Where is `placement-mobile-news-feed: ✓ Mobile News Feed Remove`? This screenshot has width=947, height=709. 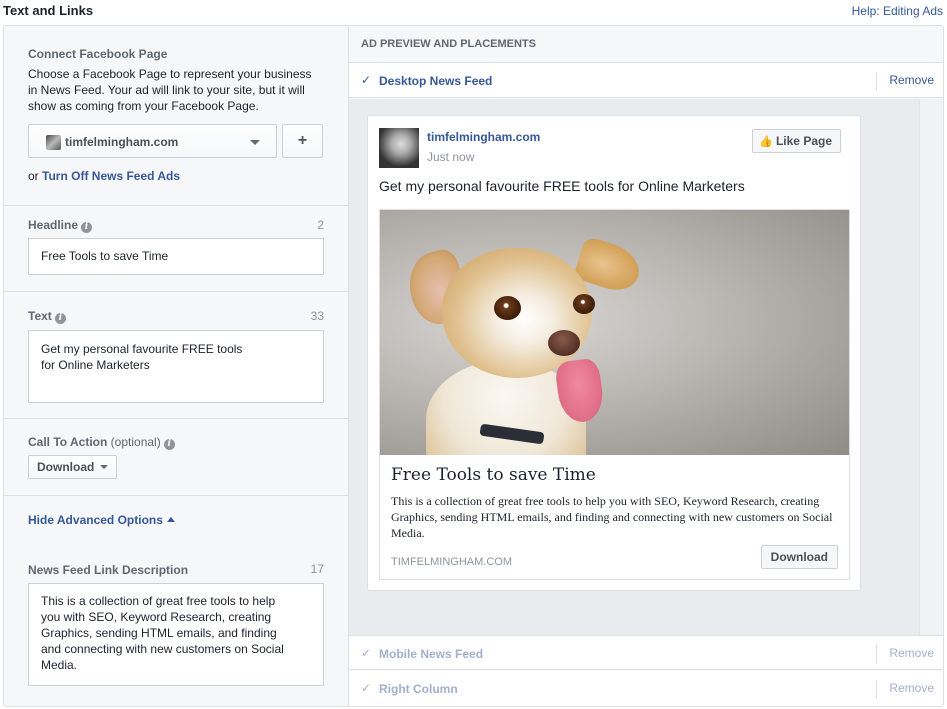 placement-mobile-news-feed: ✓ Mobile News Feed Remove is located at coordinates (646, 652).